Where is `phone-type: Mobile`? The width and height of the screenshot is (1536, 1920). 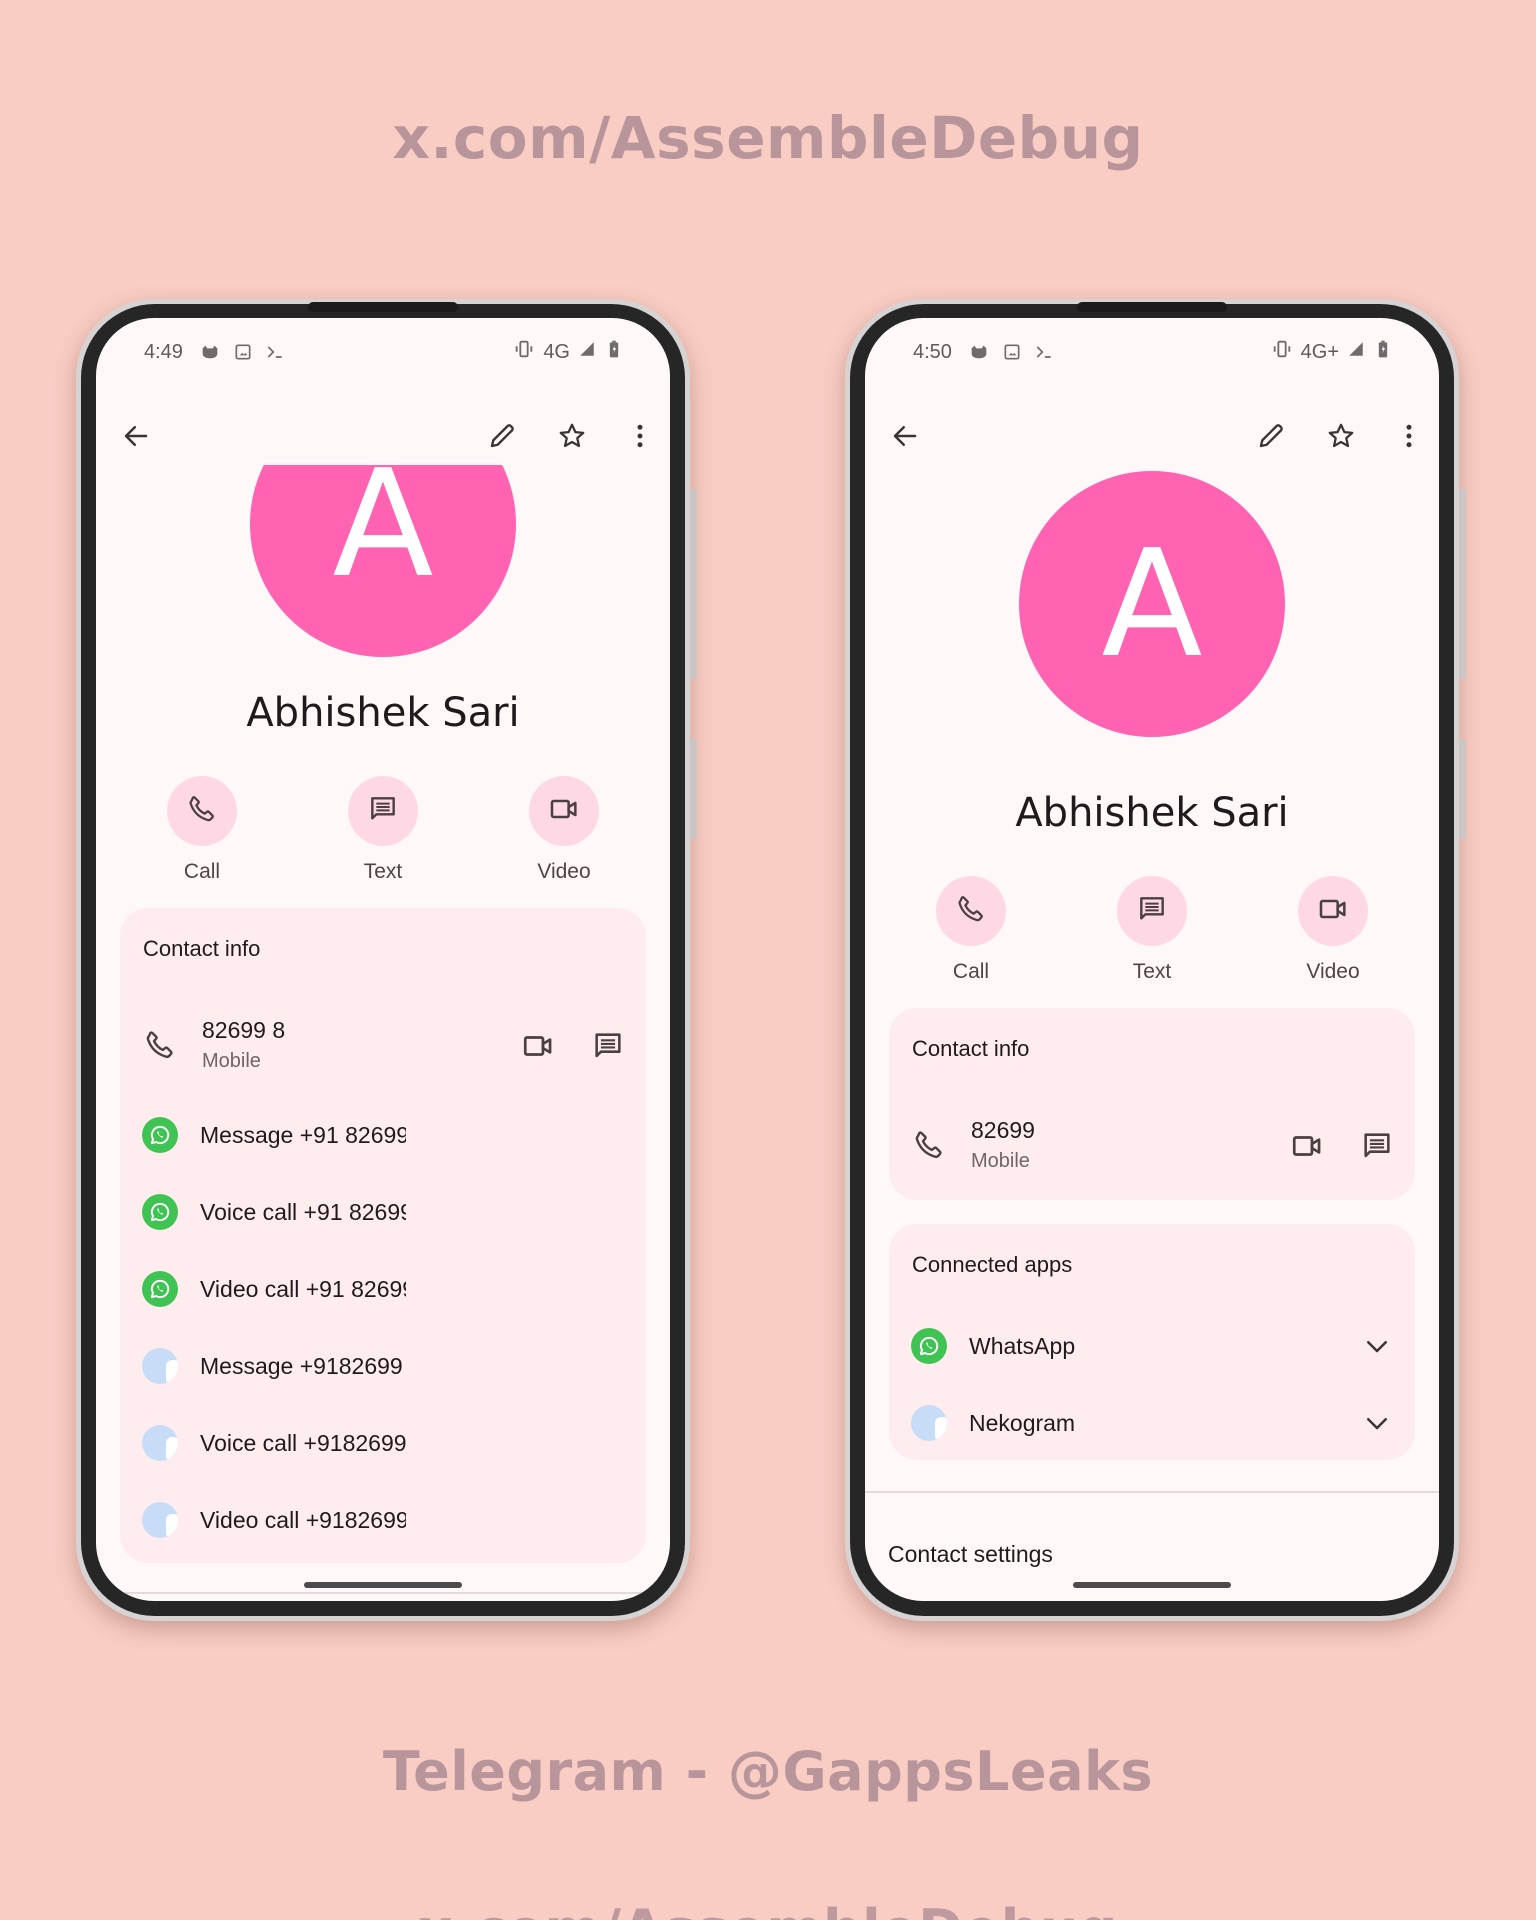 phone-type: Mobile is located at coordinates (231, 1061).